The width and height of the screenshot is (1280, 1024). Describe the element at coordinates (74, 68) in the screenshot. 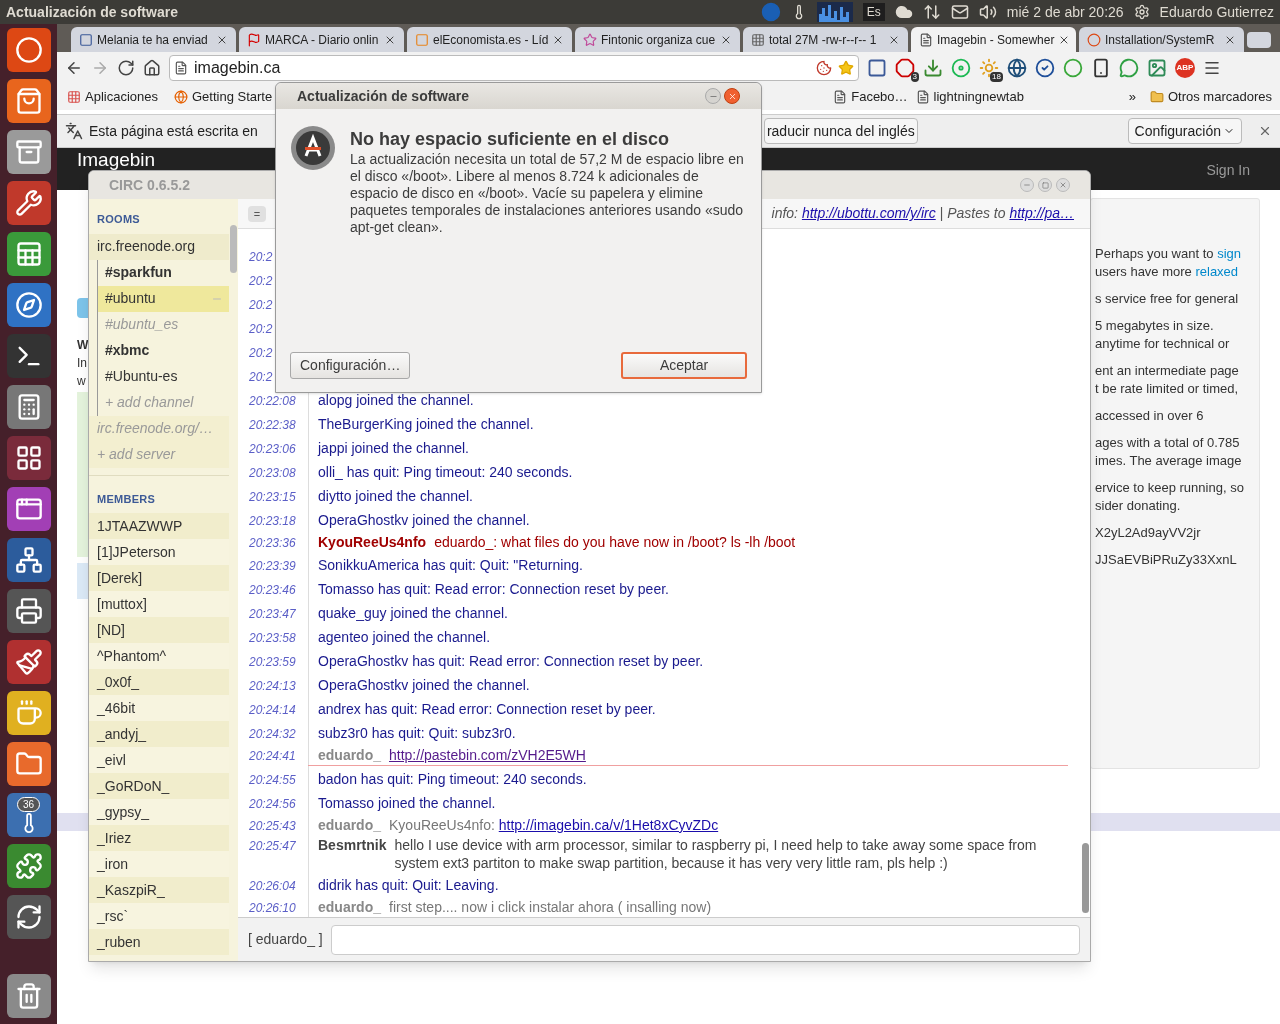

I see `back-icon` at that location.